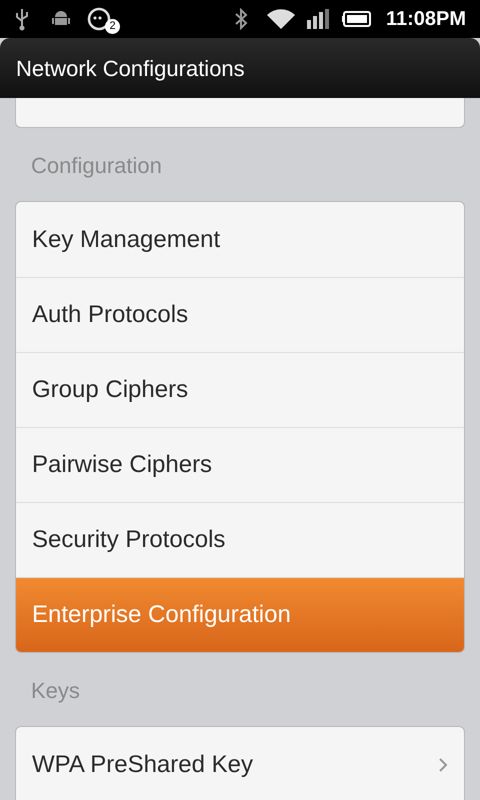  Describe the element at coordinates (240, 763) in the screenshot. I see `list-item: WPA PreShared Key` at that location.